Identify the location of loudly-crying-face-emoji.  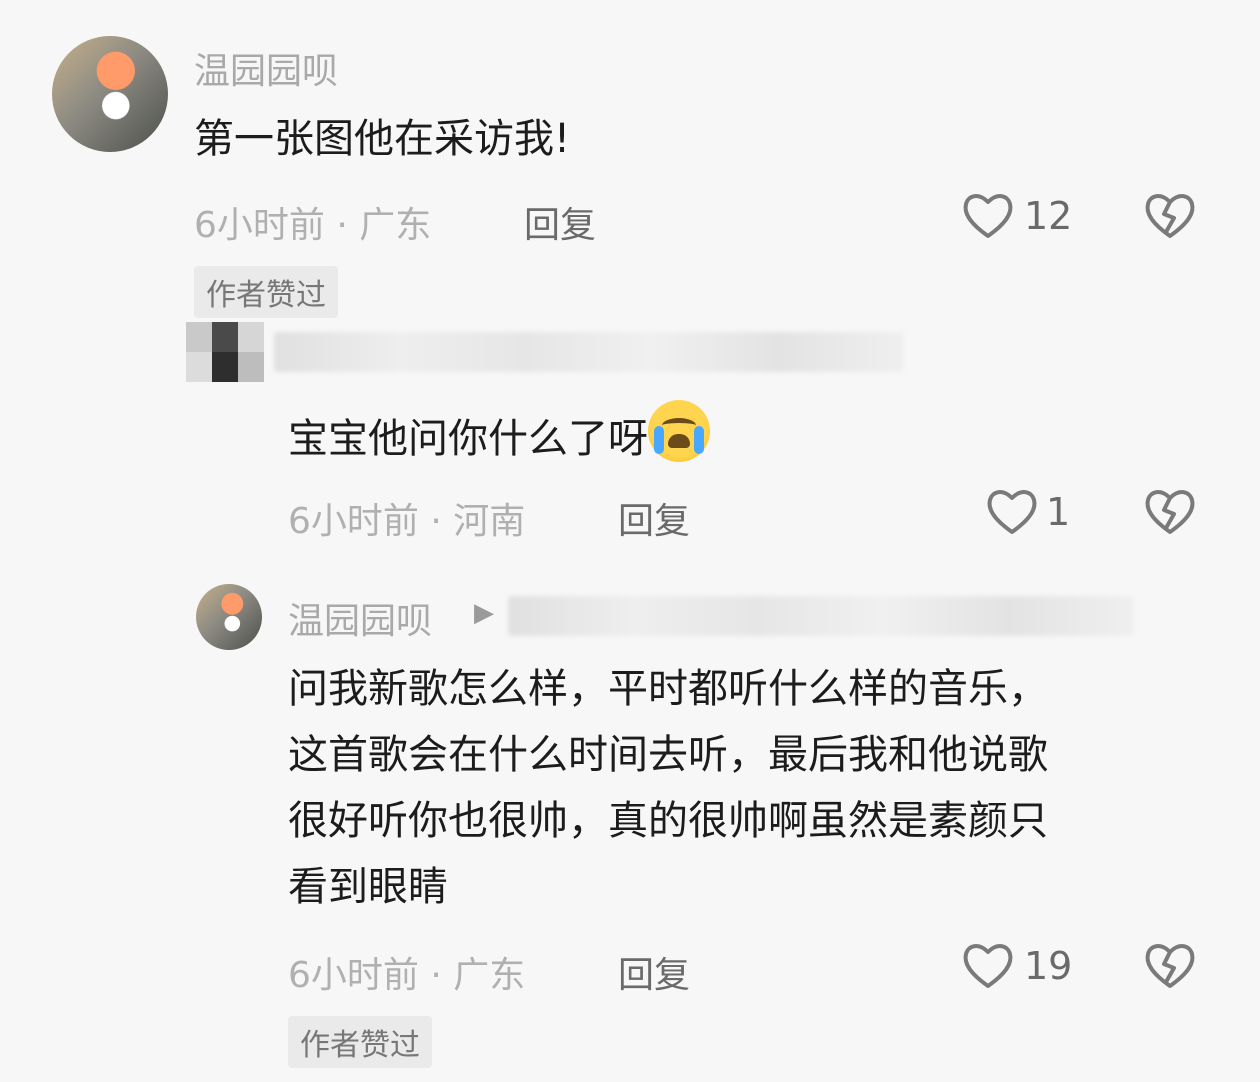
(679, 431).